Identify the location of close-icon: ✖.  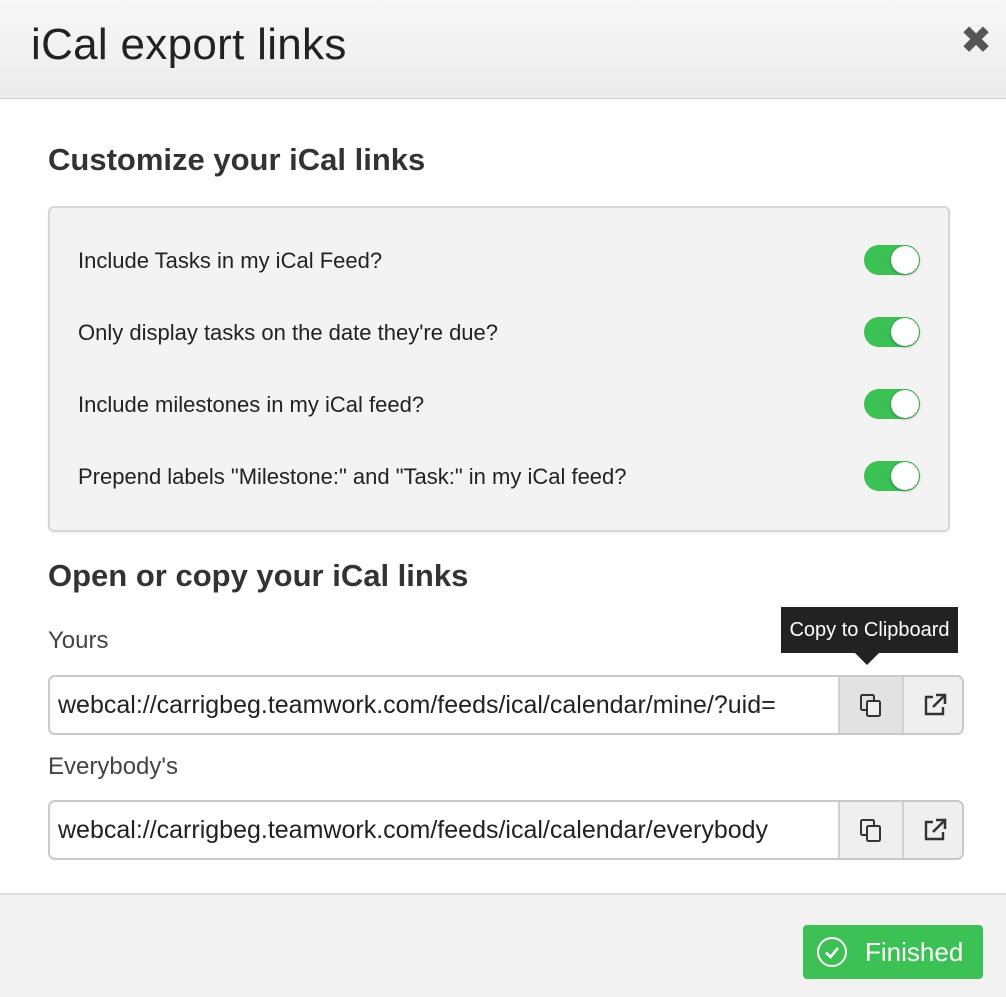
(976, 41).